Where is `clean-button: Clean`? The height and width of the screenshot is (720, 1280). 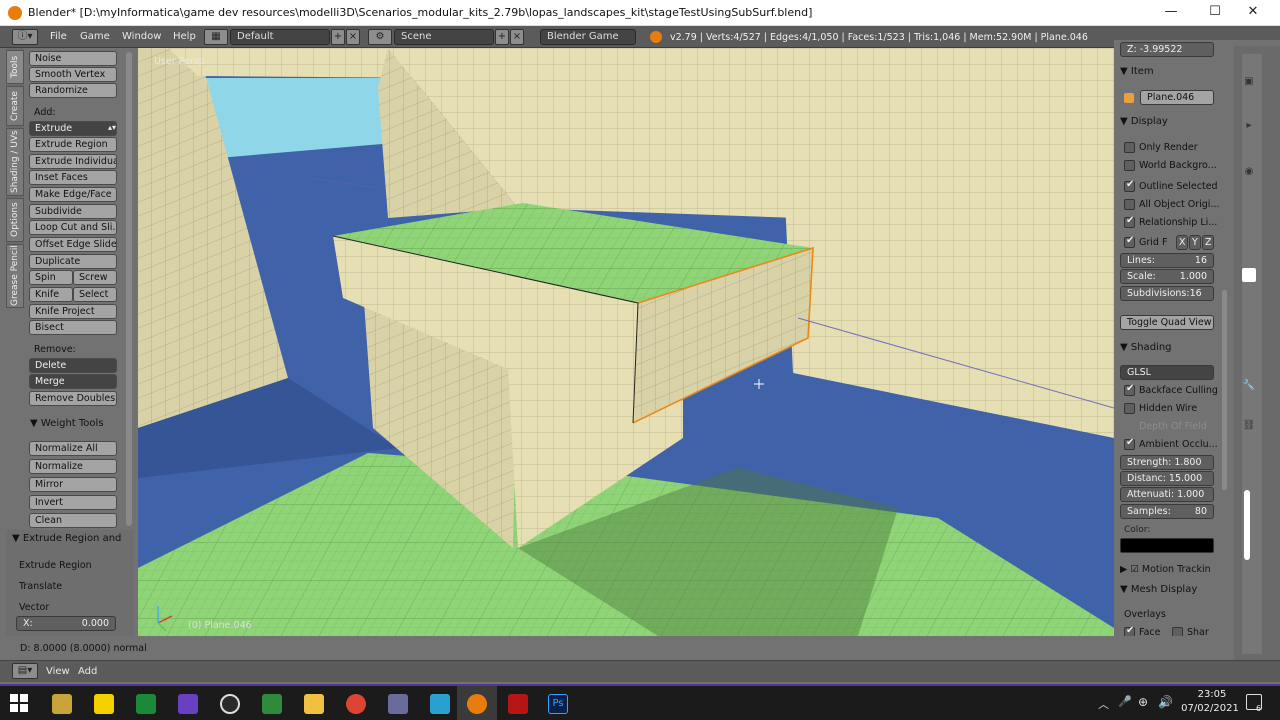
clean-button: Clean is located at coordinates (73, 520).